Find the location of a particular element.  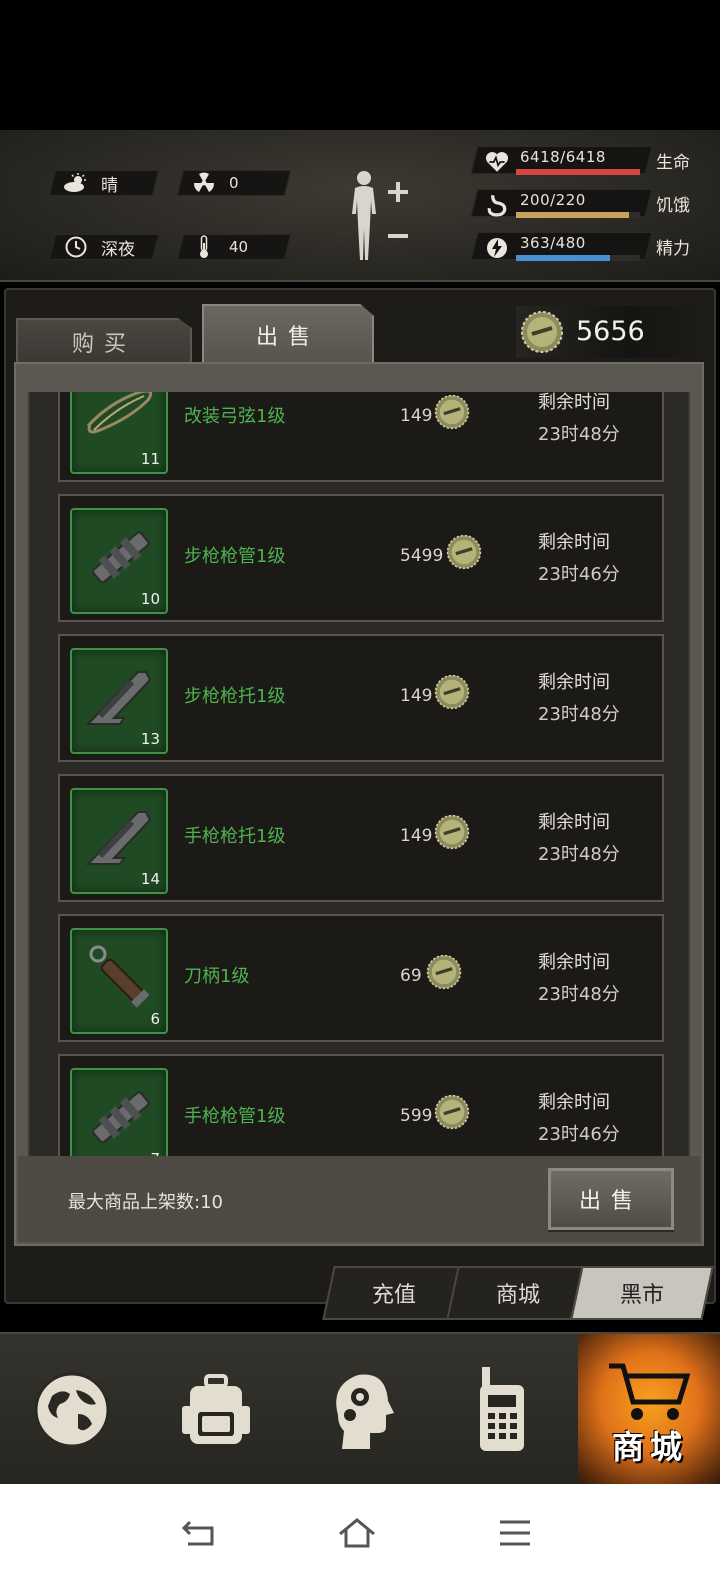

pistol-barrel-icon is located at coordinates (121, 1117).